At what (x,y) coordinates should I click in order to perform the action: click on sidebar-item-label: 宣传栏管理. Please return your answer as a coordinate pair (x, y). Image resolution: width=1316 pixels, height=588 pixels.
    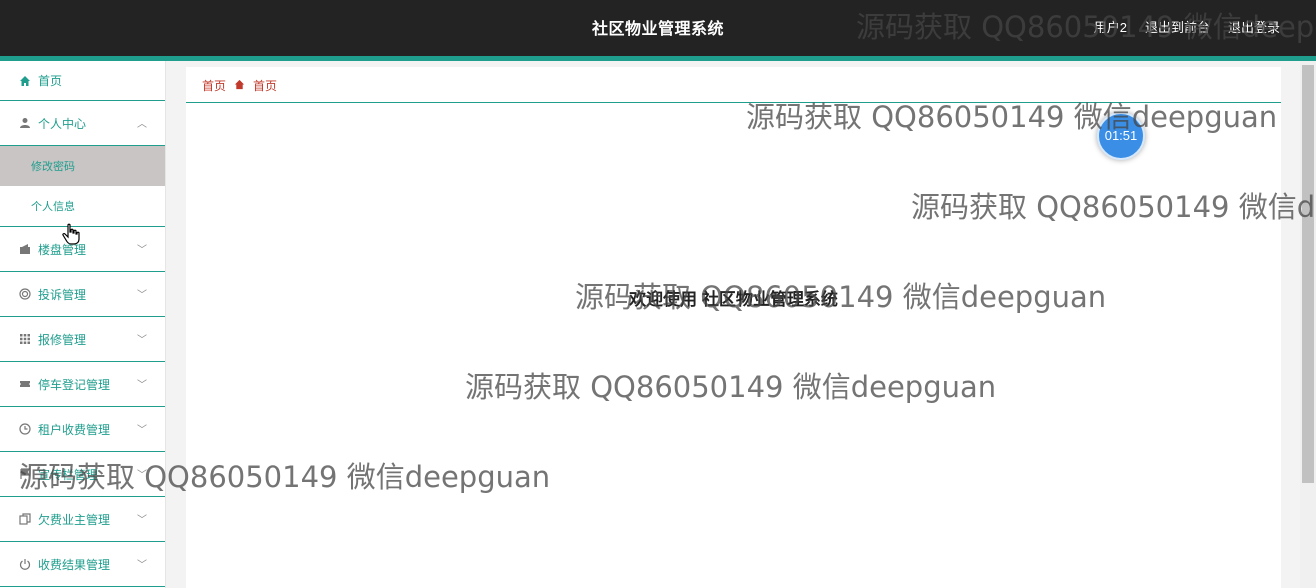
    Looking at the image, I should click on (68, 474).